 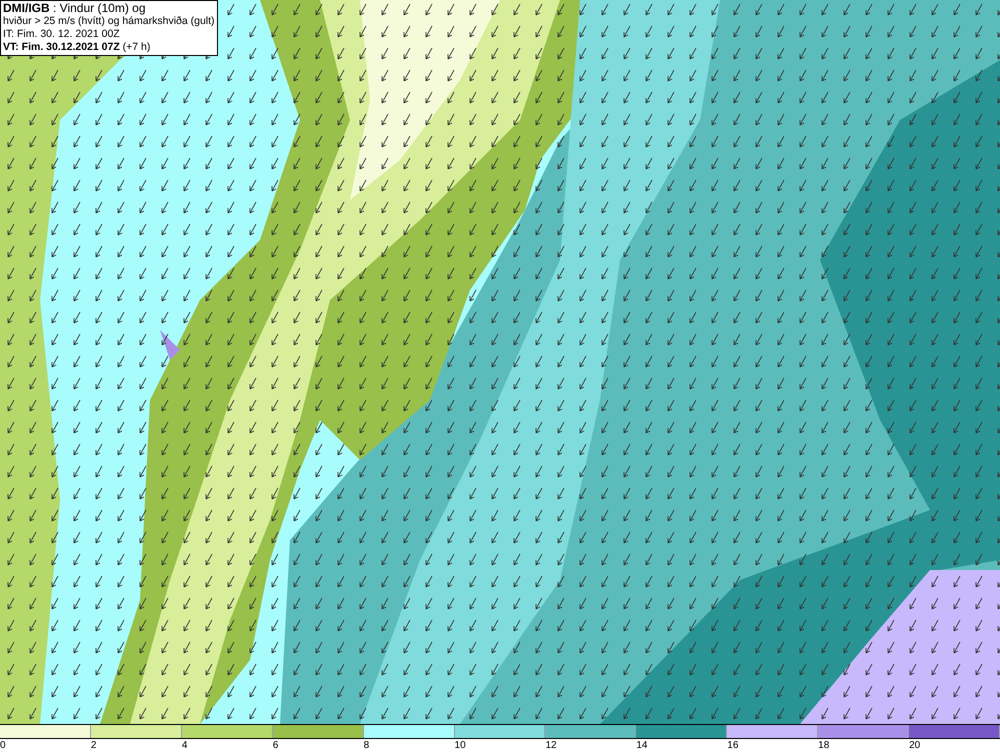 I want to click on legend-tick-label: 0, so click(x=3, y=745).